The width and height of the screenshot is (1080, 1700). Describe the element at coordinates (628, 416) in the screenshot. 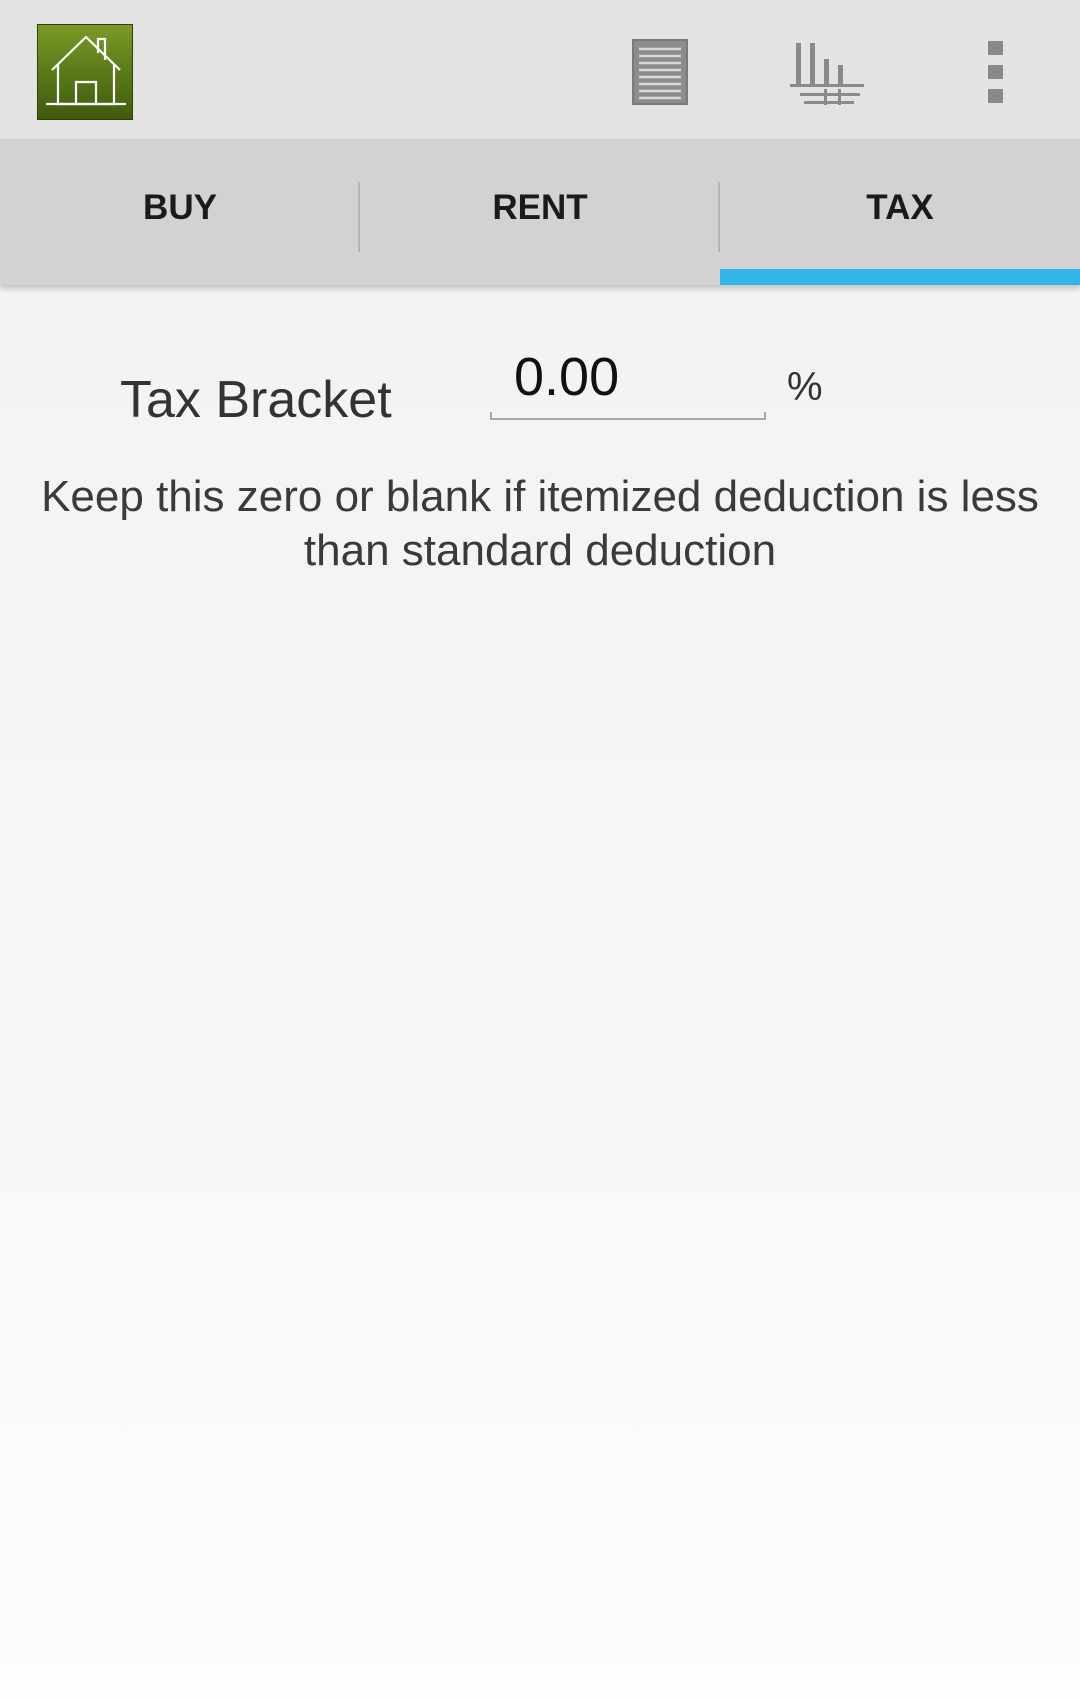

I see `input-underline` at that location.